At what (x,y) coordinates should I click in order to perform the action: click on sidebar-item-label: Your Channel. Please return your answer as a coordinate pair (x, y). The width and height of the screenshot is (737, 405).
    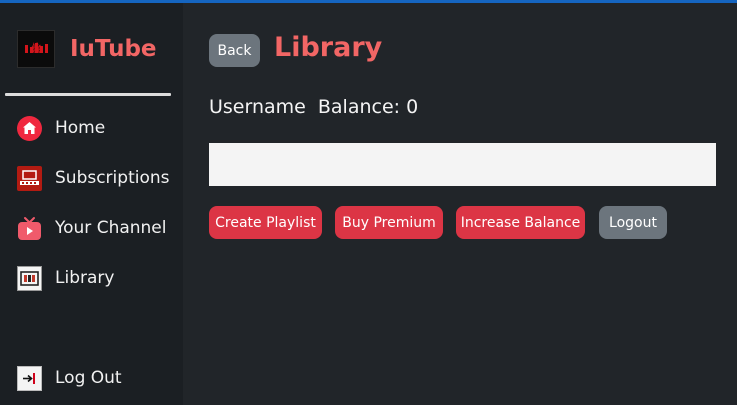
    Looking at the image, I should click on (111, 228).